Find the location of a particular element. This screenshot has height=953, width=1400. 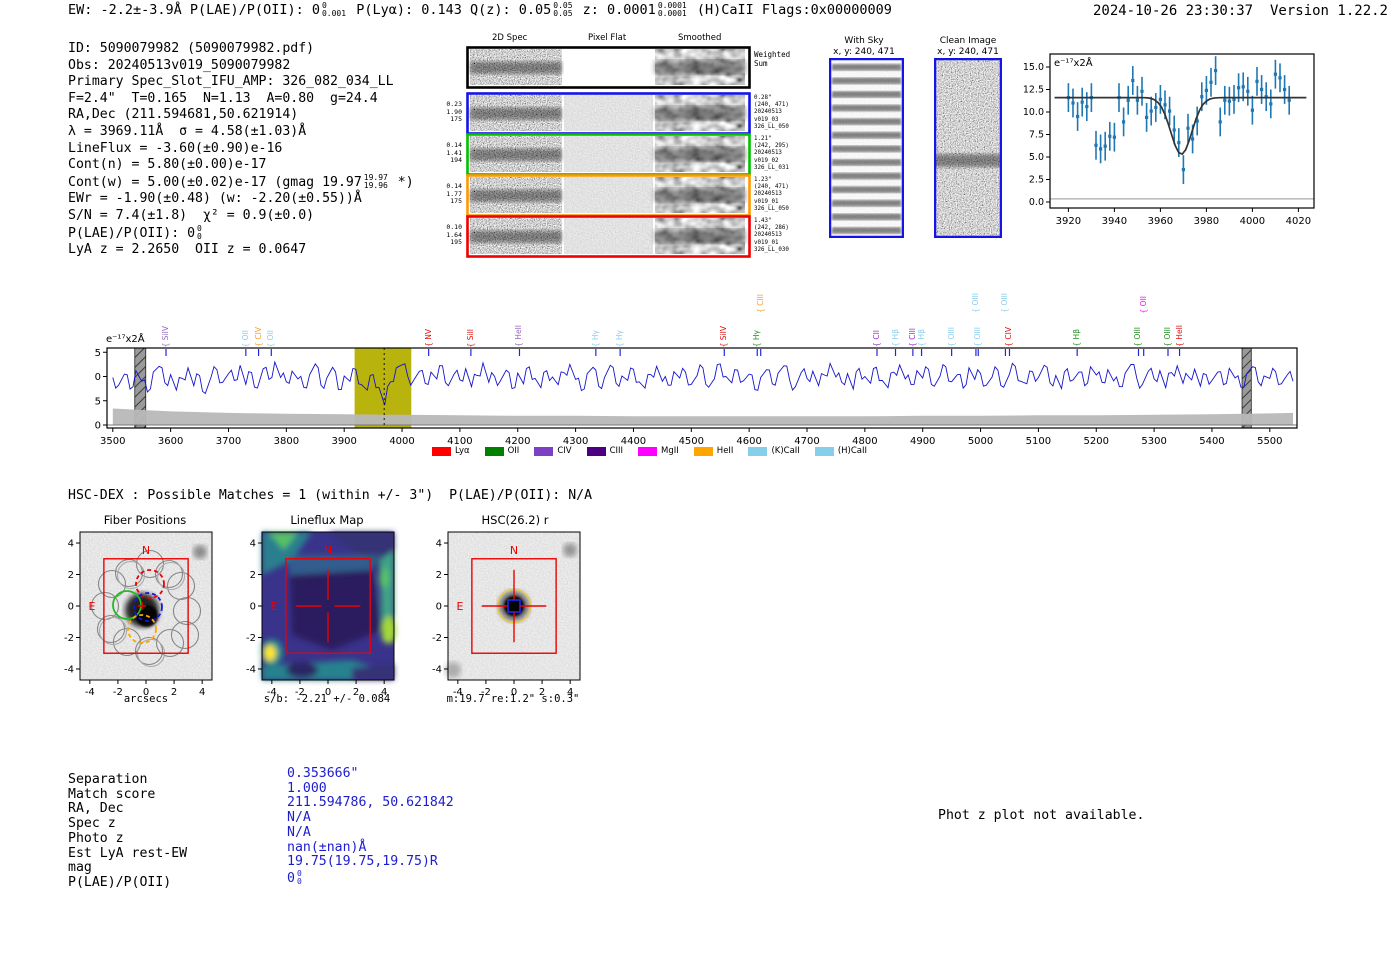

svg-text: 0.0 is located at coordinates (1036, 202).